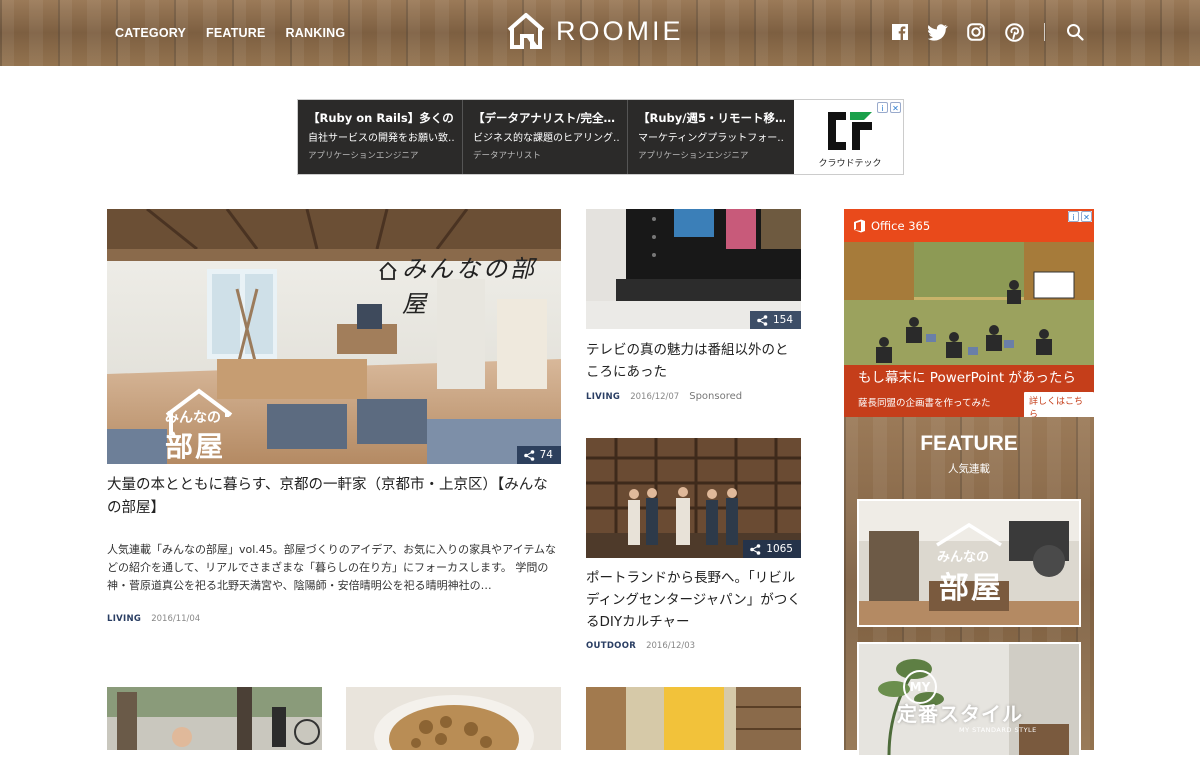 Image resolution: width=1200 pixels, height=757 pixels. I want to click on card2-title: 定番スタイル, so click(960, 714).